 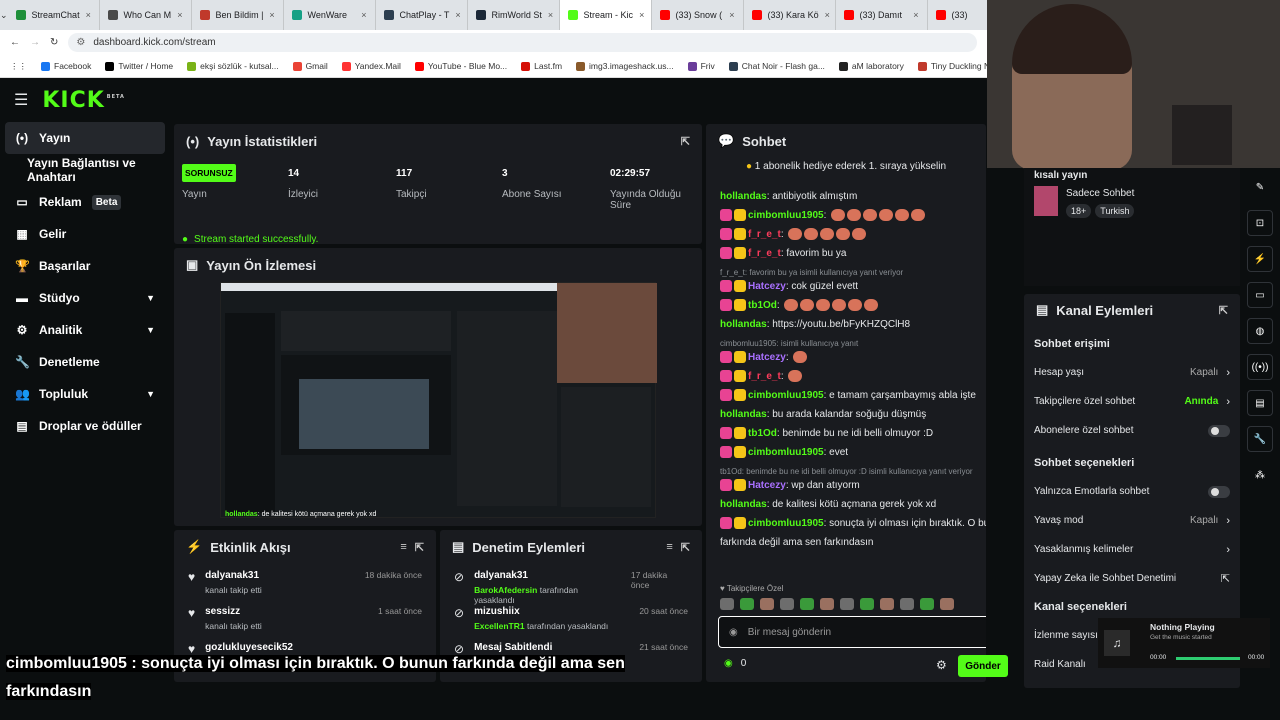 What do you see at coordinates (85, 234) in the screenshot?
I see `sidebar-item: ▦ Gelir` at bounding box center [85, 234].